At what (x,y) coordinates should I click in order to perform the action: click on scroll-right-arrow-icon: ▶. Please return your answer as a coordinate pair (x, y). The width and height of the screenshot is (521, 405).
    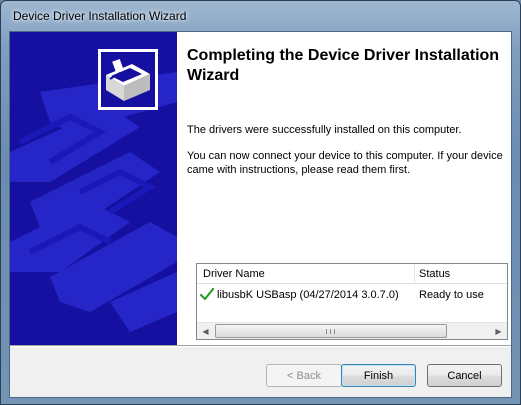
    Looking at the image, I should click on (498, 331).